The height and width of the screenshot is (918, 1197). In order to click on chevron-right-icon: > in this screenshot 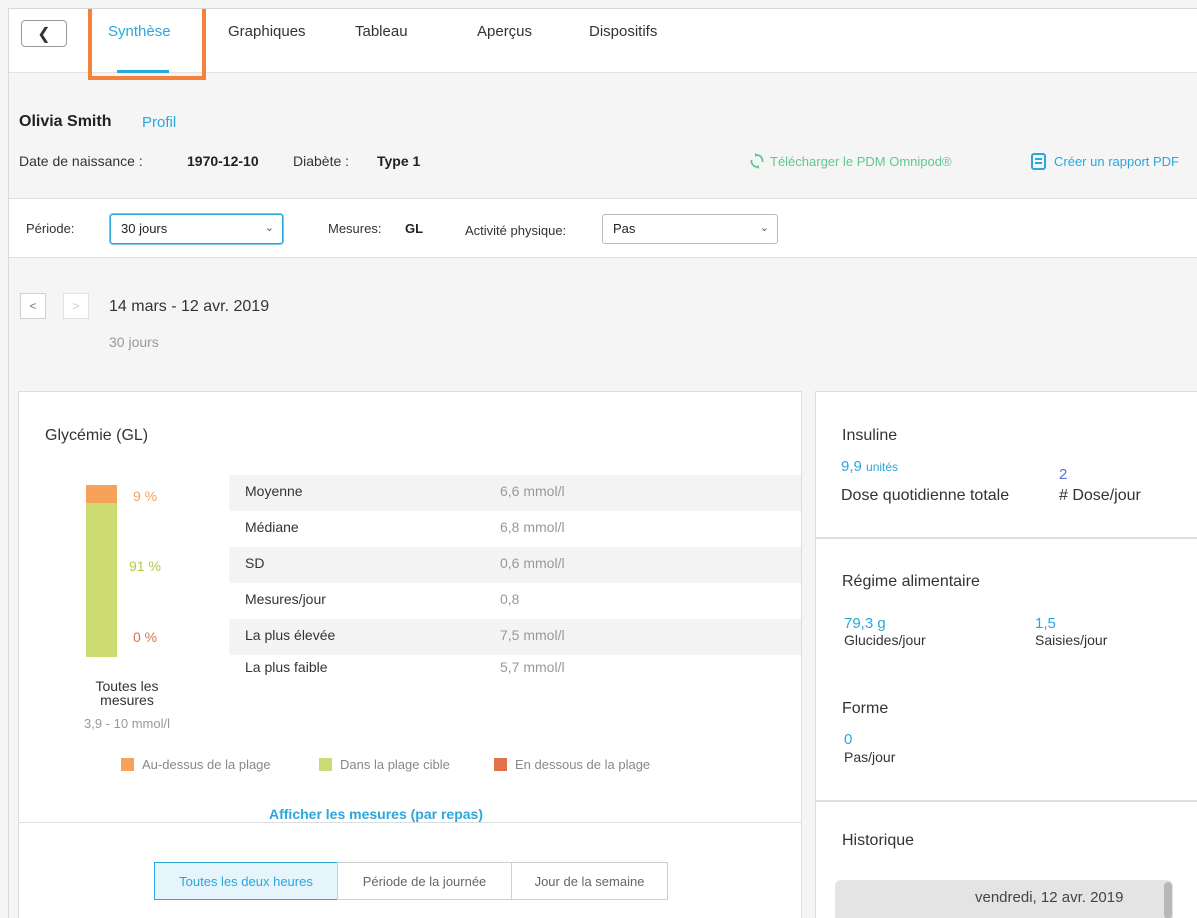, I will do `click(76, 306)`.